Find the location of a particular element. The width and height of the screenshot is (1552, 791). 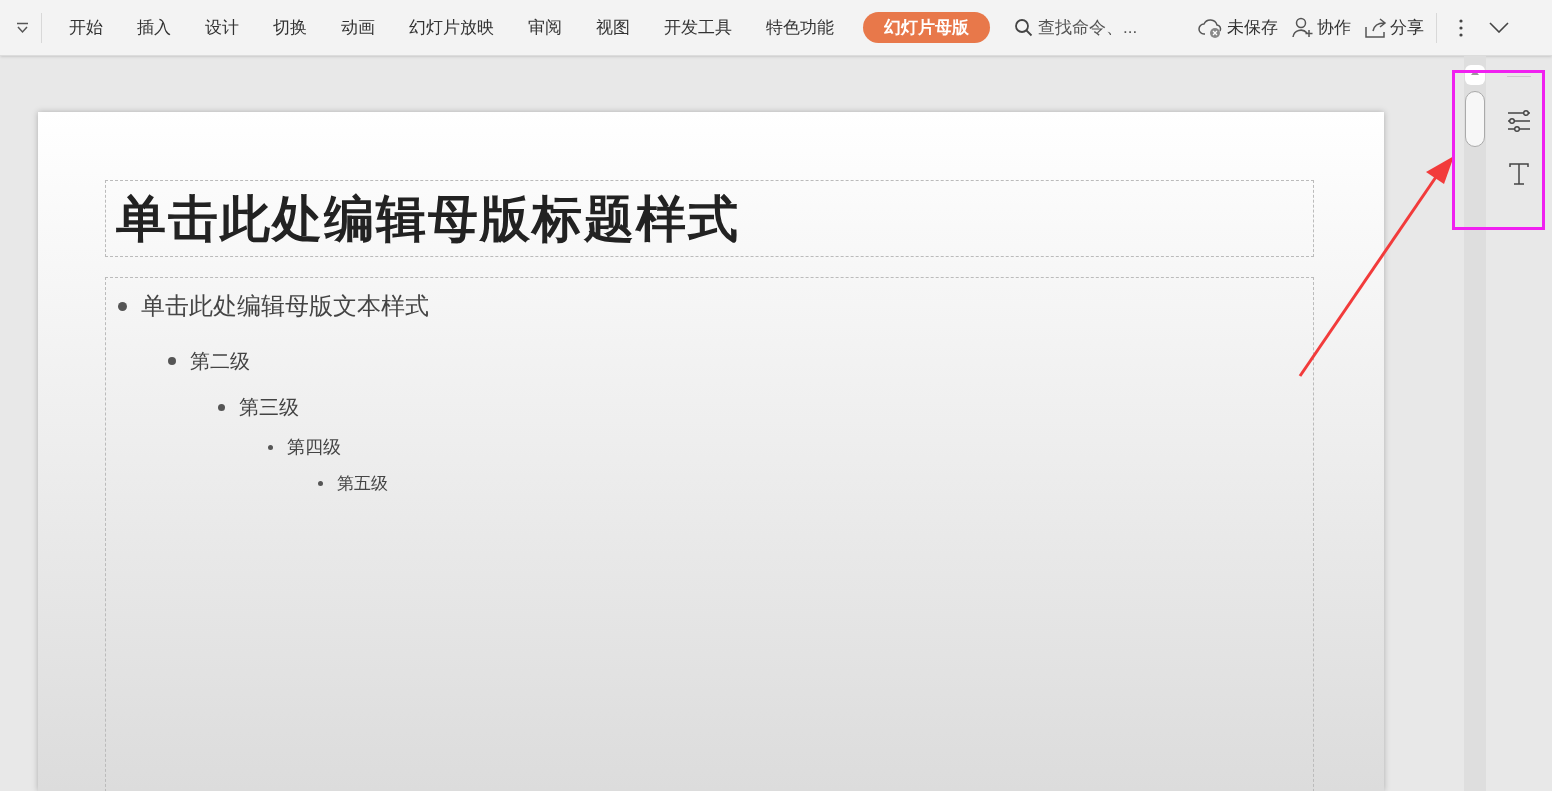

title-placeholder: 单击此处编辑母版标题样式 is located at coordinates (709, 218).